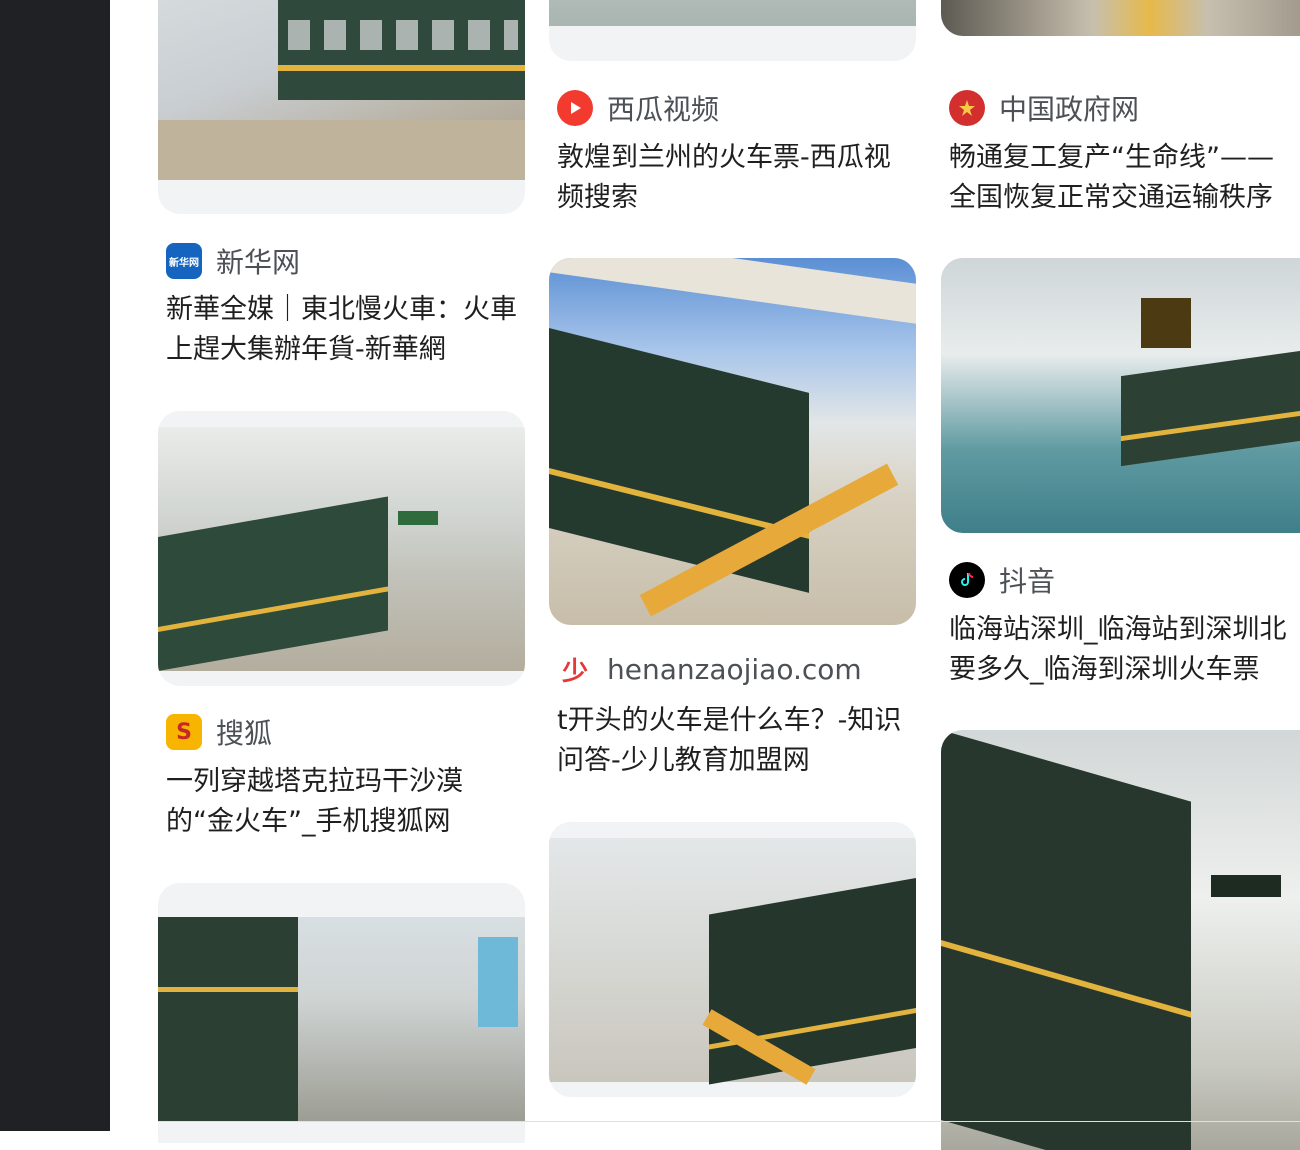  I want to click on source-row-1: 新华网 新华网, so click(233, 261).